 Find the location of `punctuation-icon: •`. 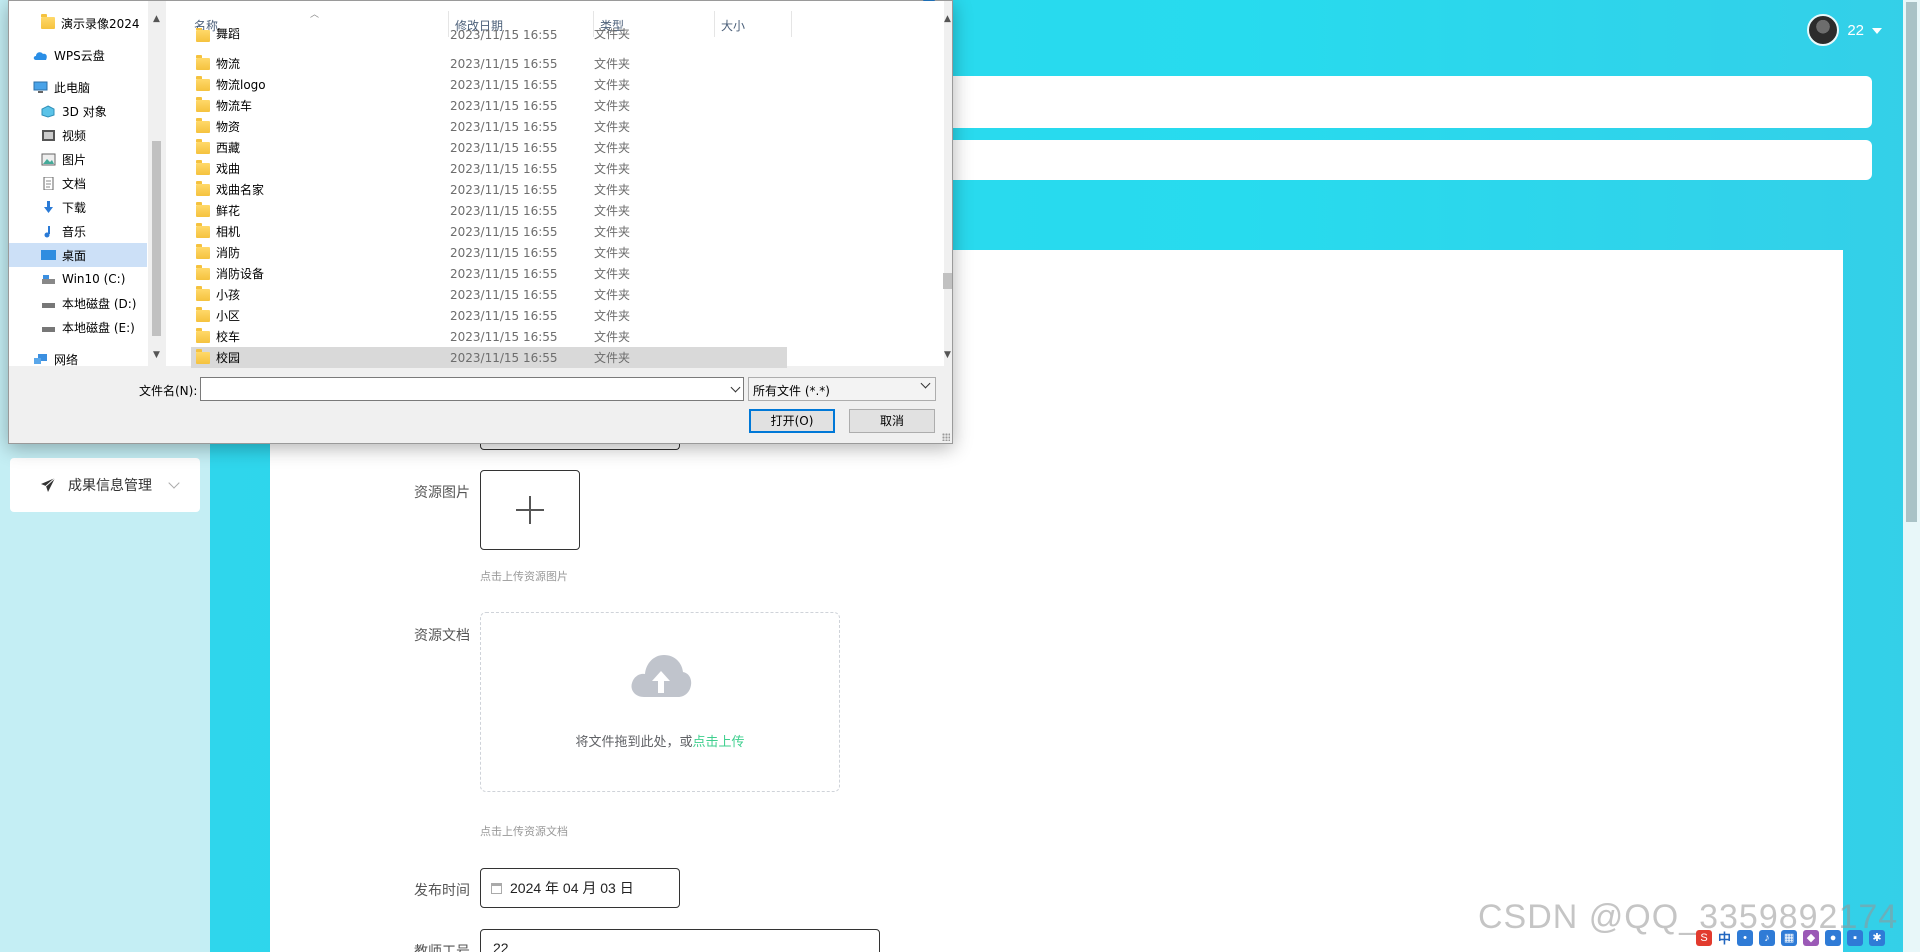

punctuation-icon: • is located at coordinates (1745, 937).